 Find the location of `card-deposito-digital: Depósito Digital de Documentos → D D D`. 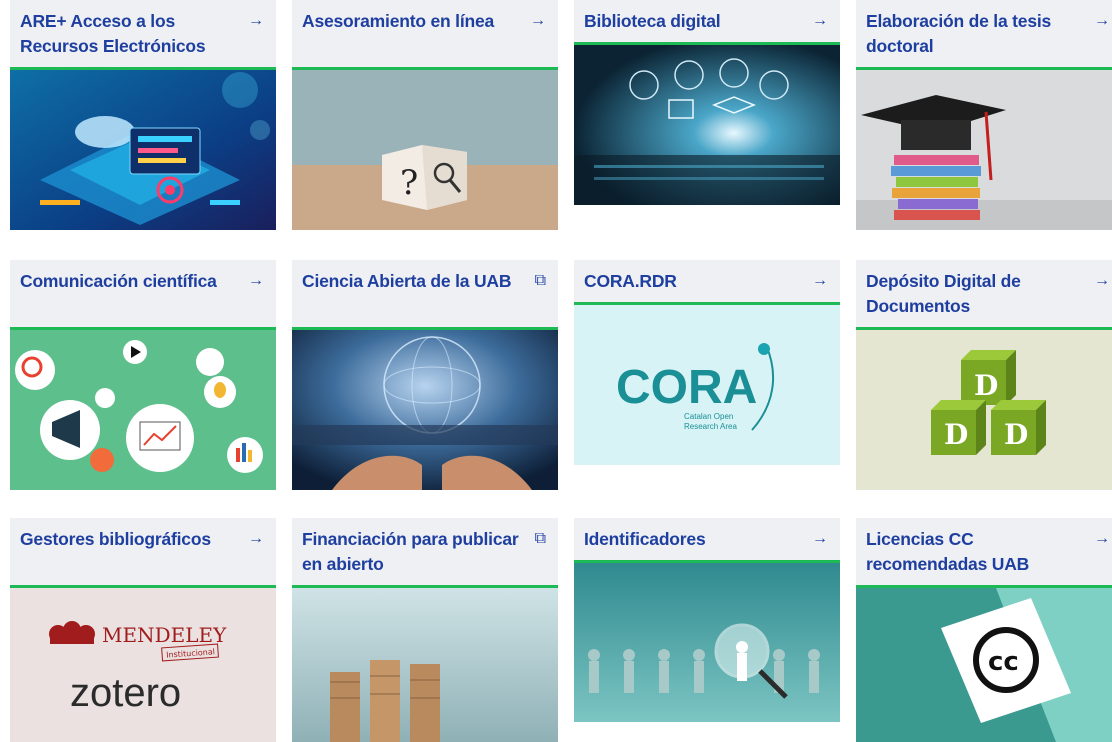

card-deposito-digital: Depósito Digital de Documentos → D D D is located at coordinates (984, 375).